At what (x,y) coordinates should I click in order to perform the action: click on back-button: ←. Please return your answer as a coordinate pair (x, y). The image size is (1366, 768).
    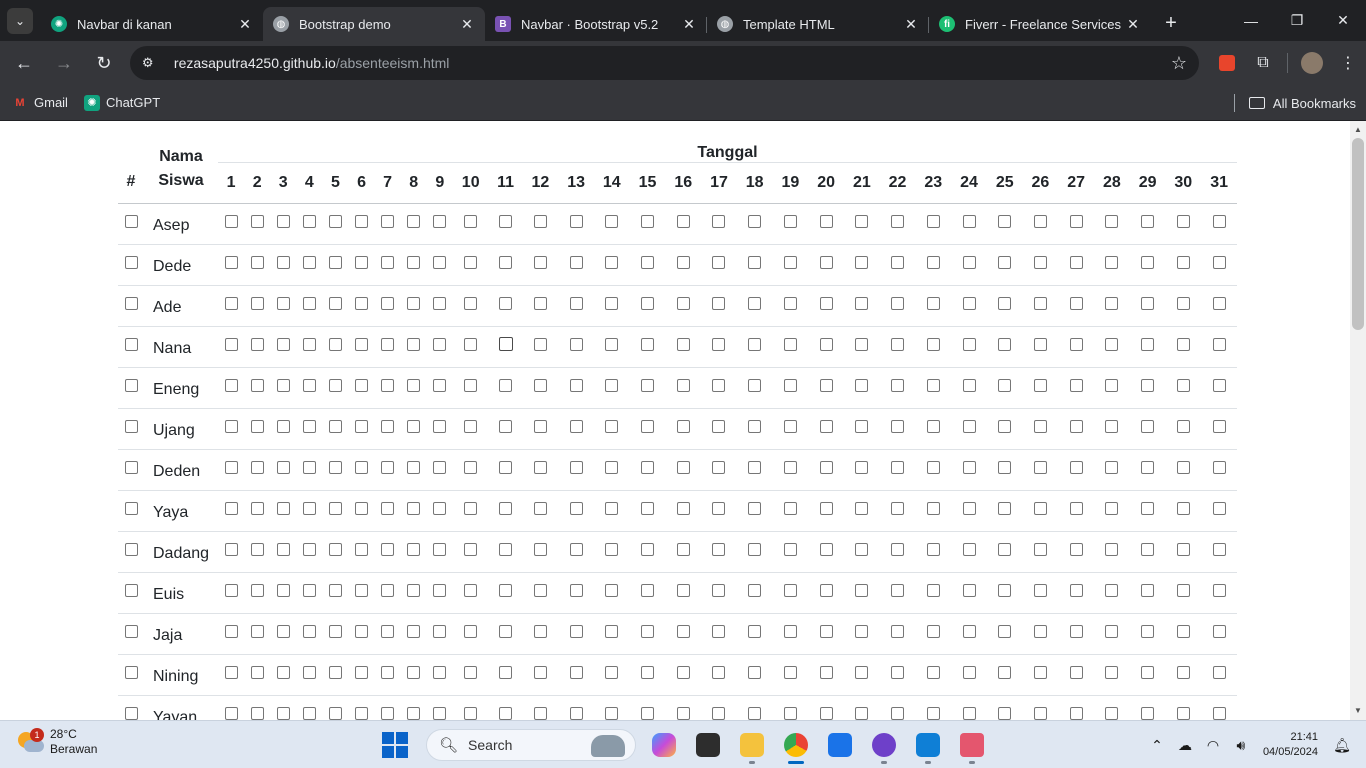
    Looking at the image, I should click on (24, 63).